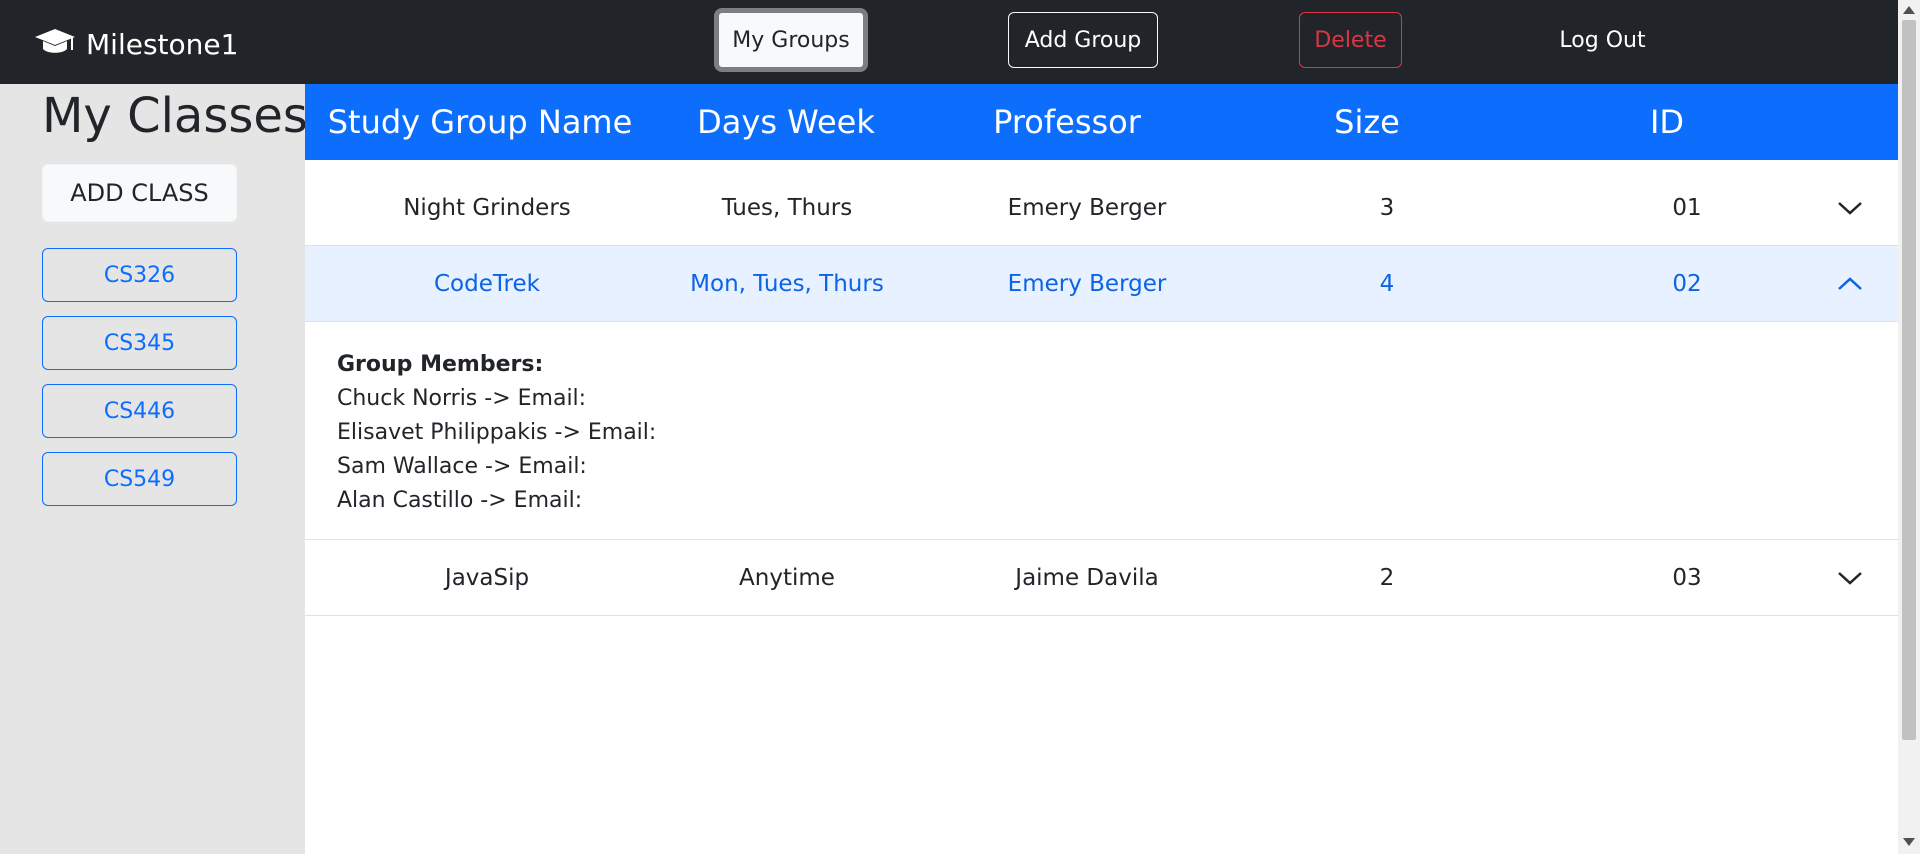 The height and width of the screenshot is (854, 1920). I want to click on add-class-button: ADD CLASS, so click(139, 193).